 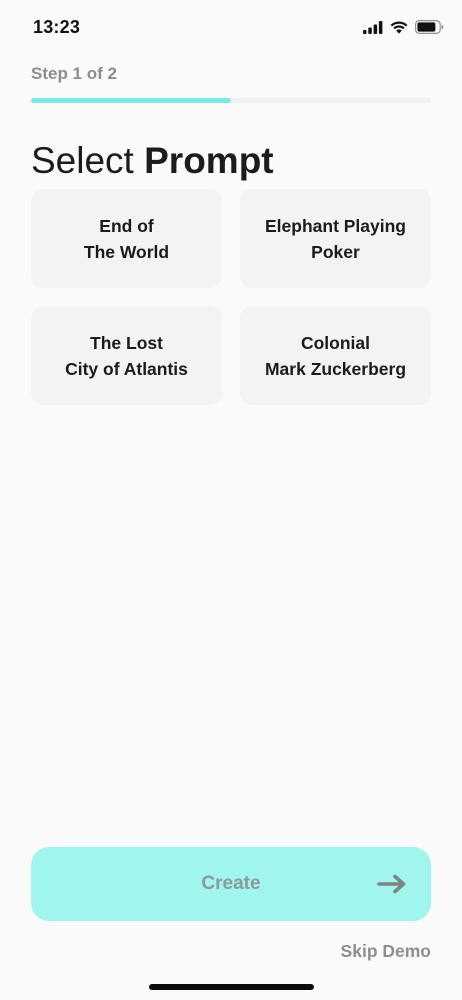 I want to click on create-button: Create, so click(x=231, y=884).